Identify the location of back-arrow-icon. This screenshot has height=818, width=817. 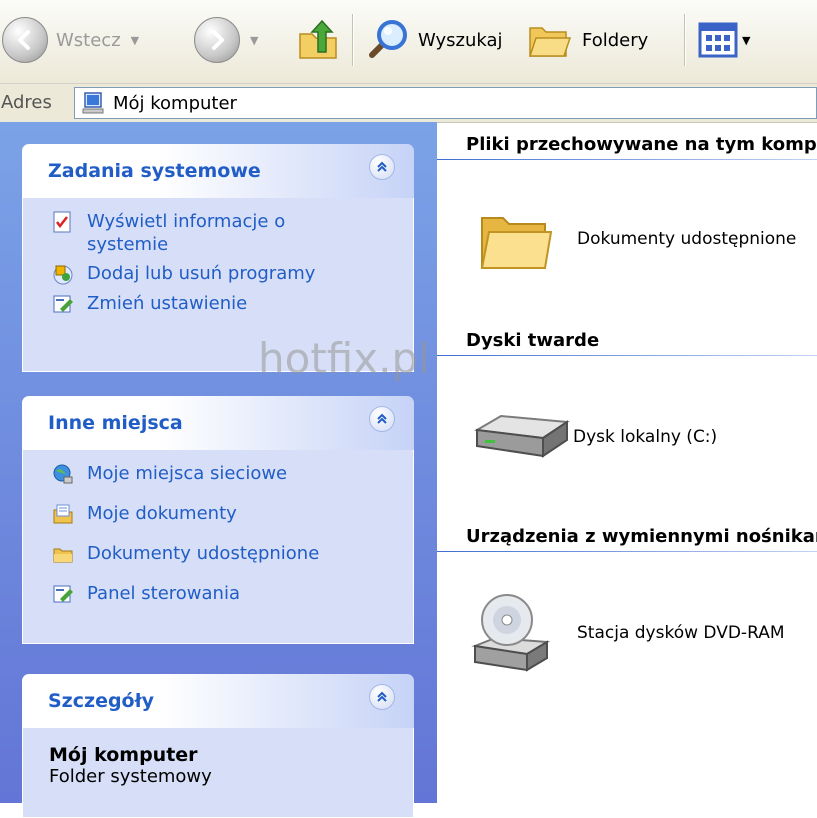
(25, 40).